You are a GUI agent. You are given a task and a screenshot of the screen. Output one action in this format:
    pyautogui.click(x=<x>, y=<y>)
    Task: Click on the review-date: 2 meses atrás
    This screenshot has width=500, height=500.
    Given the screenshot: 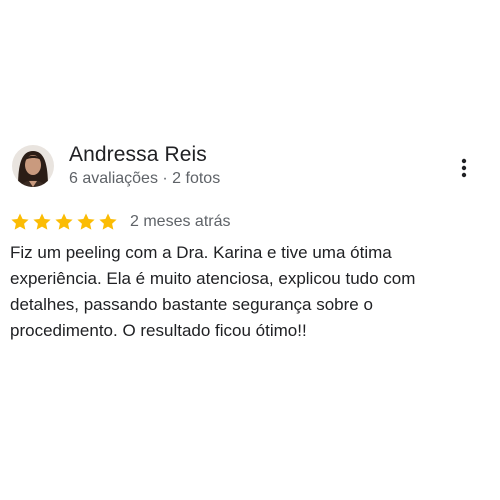 What is the action you would take?
    pyautogui.click(x=180, y=221)
    